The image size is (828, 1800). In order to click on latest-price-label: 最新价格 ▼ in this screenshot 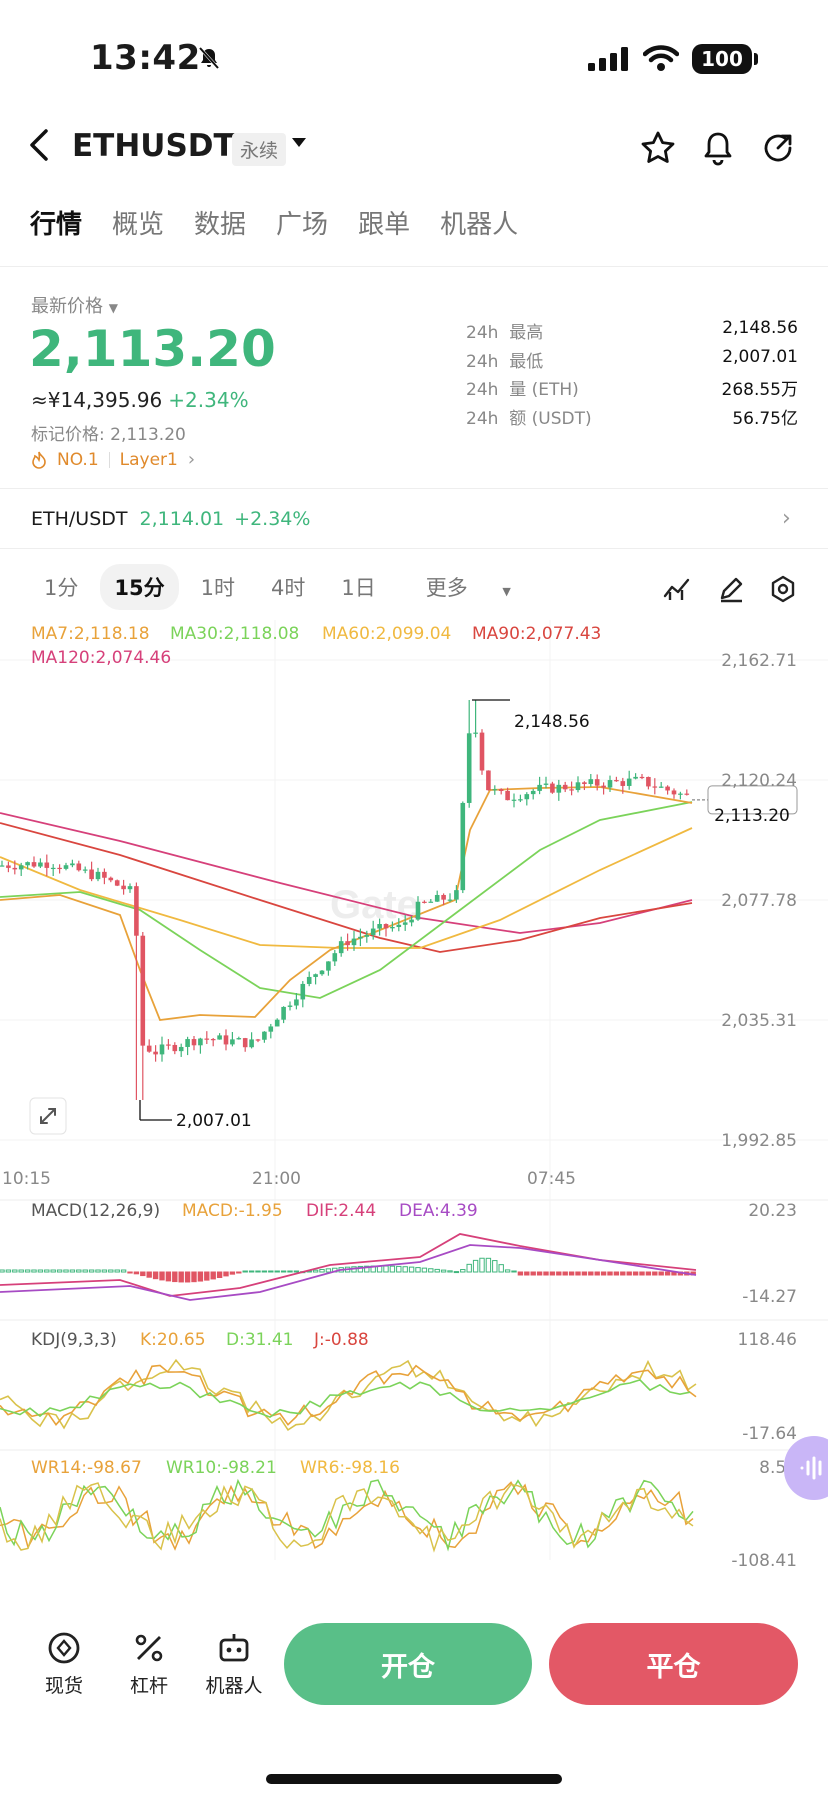, I will do `click(74, 305)`.